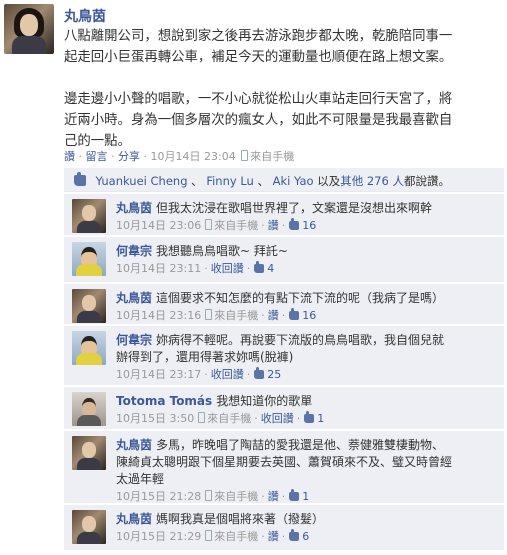 The image size is (507, 555). What do you see at coordinates (372, 181) in the screenshot?
I see `other-likers-link: 其他 276 人` at bounding box center [372, 181].